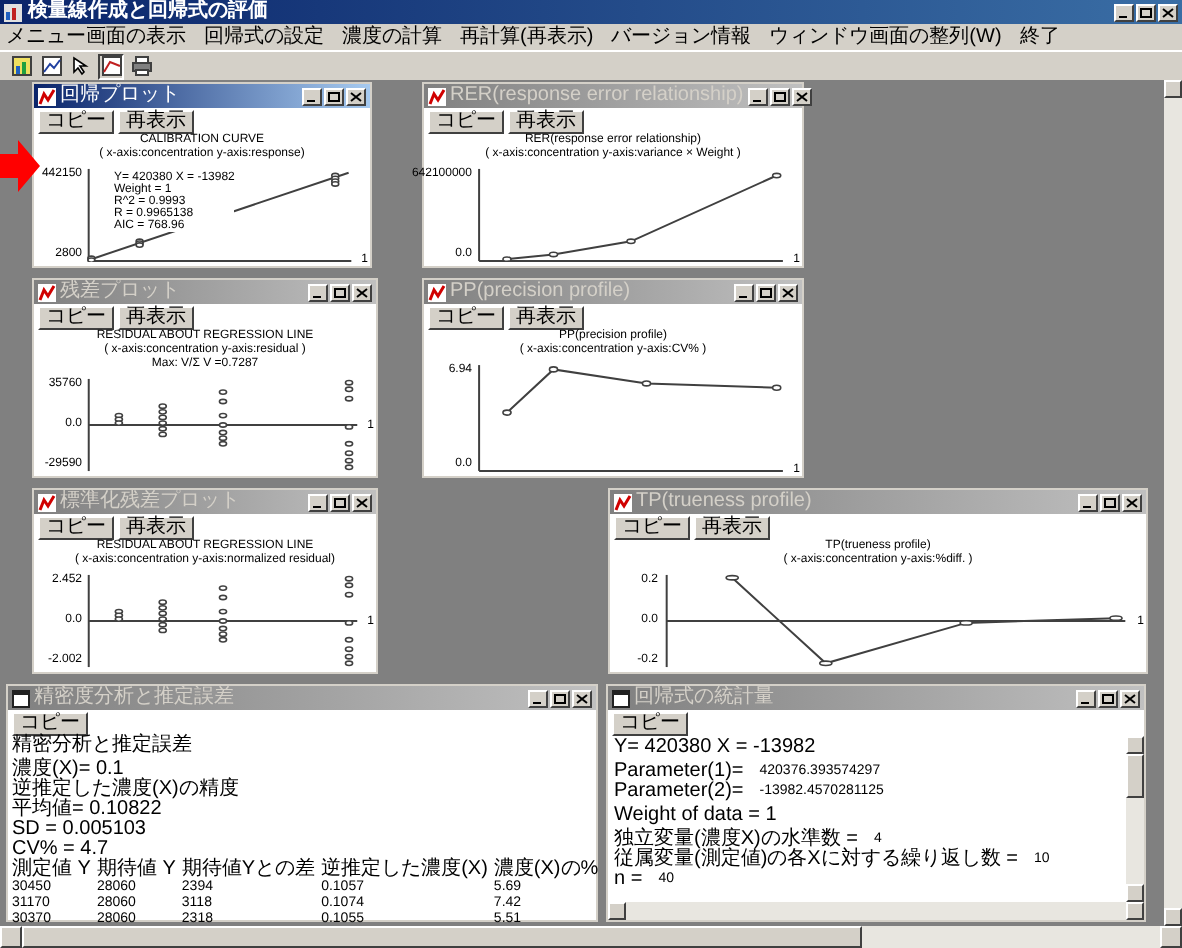  I want to click on stat-label: Weight of data = 1, so click(695, 816).